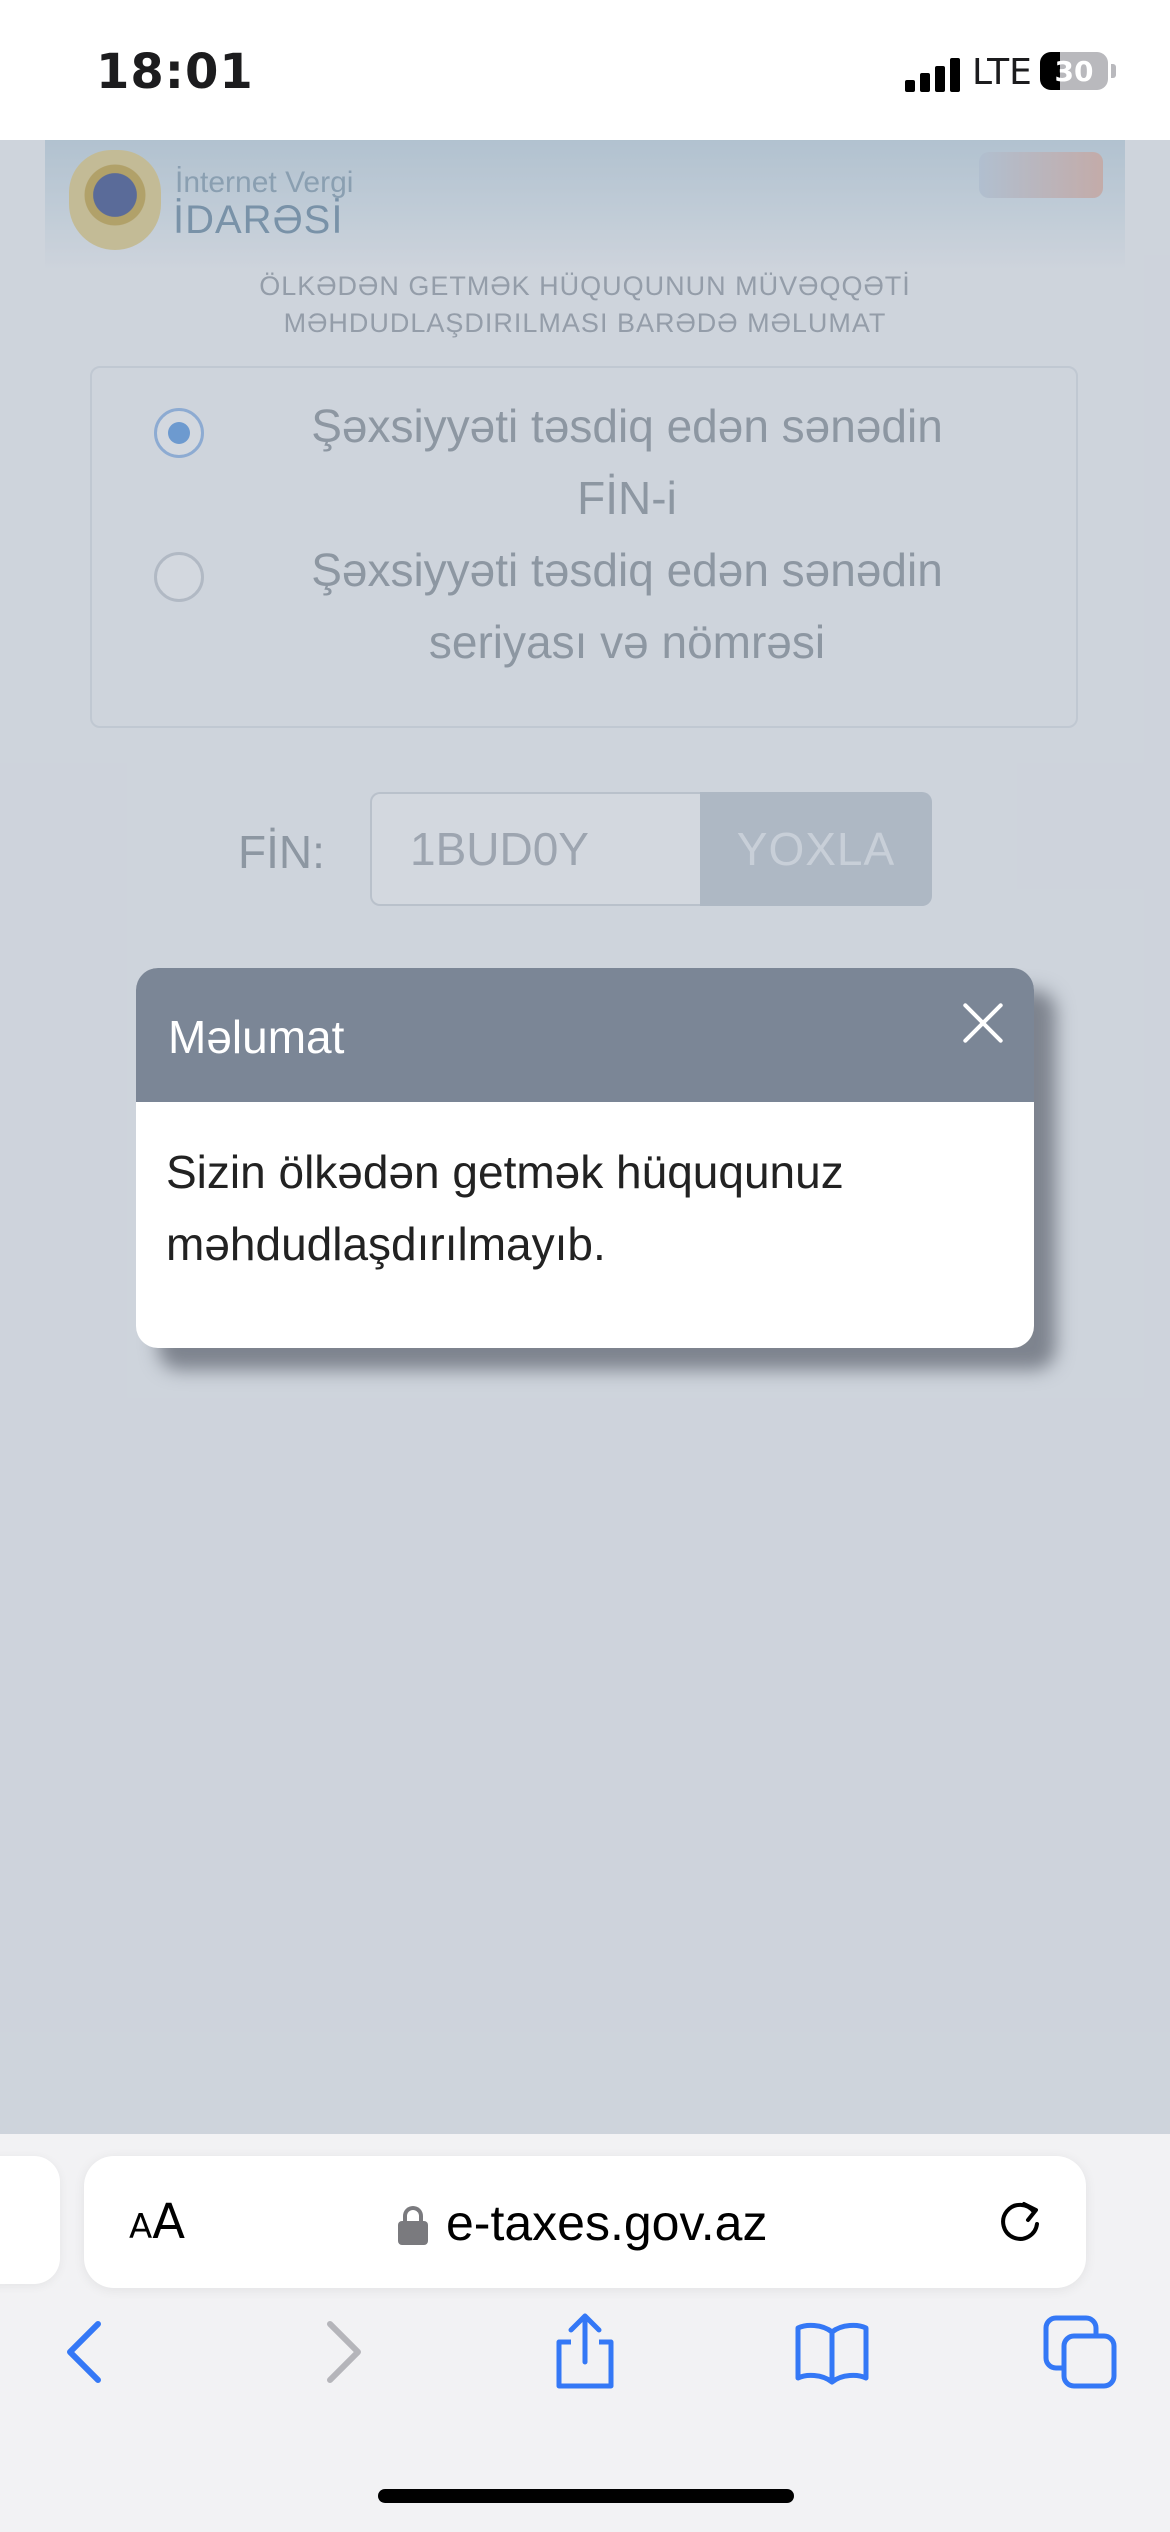 The width and height of the screenshot is (1170, 2532). What do you see at coordinates (175, 72) in the screenshot?
I see `status-time: 18:01` at bounding box center [175, 72].